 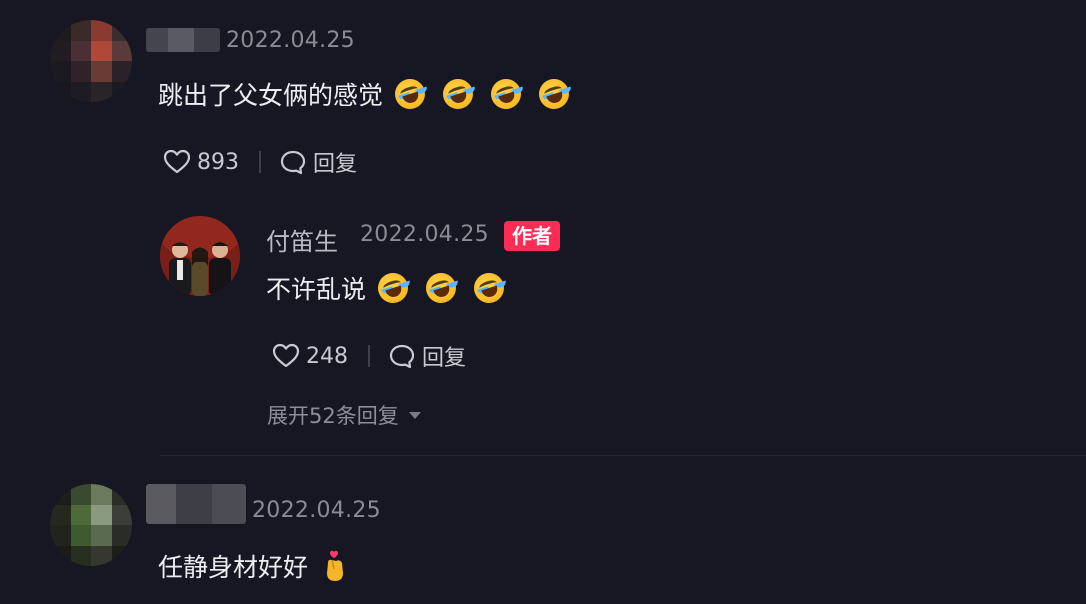 What do you see at coordinates (200, 256) in the screenshot?
I see `author-avatar` at bounding box center [200, 256].